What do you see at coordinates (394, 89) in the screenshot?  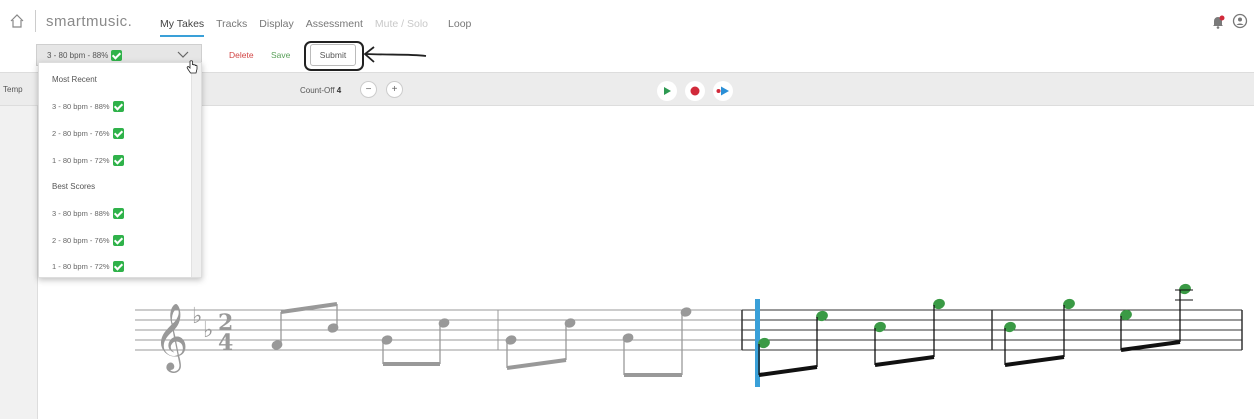 I see `countoff-increase-button: +` at bounding box center [394, 89].